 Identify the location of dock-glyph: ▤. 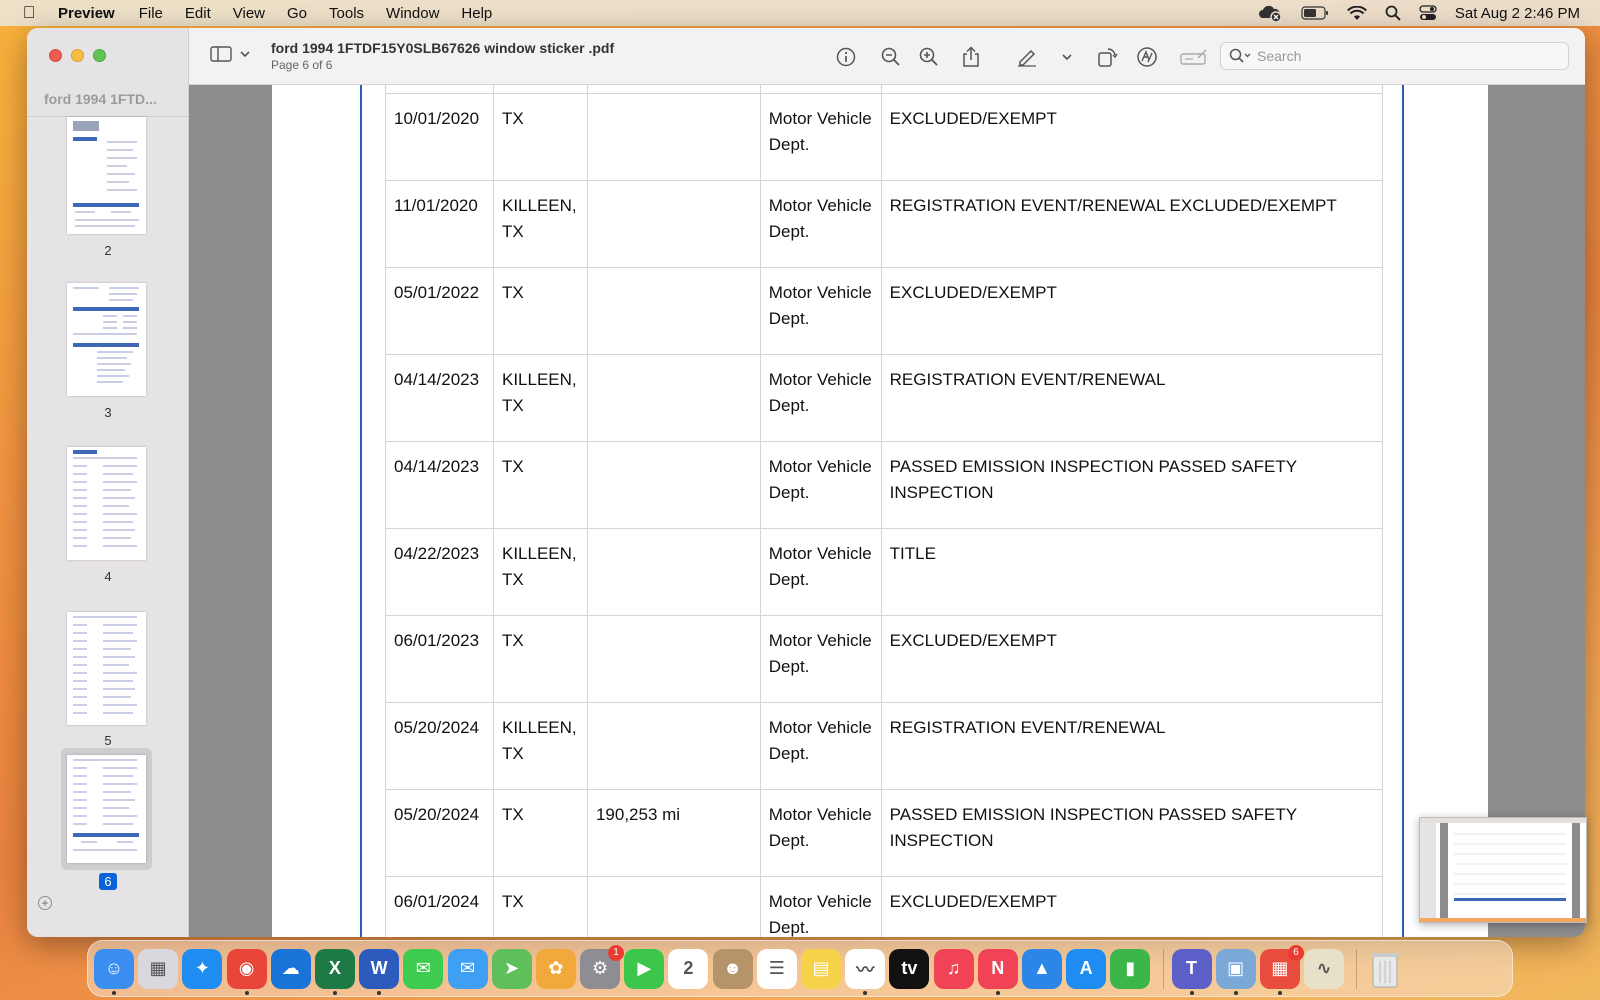
(821, 968).